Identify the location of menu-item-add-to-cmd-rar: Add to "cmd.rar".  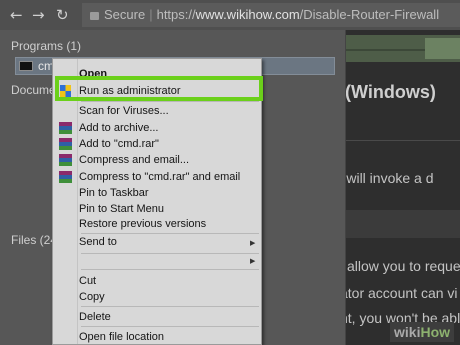
(119, 144).